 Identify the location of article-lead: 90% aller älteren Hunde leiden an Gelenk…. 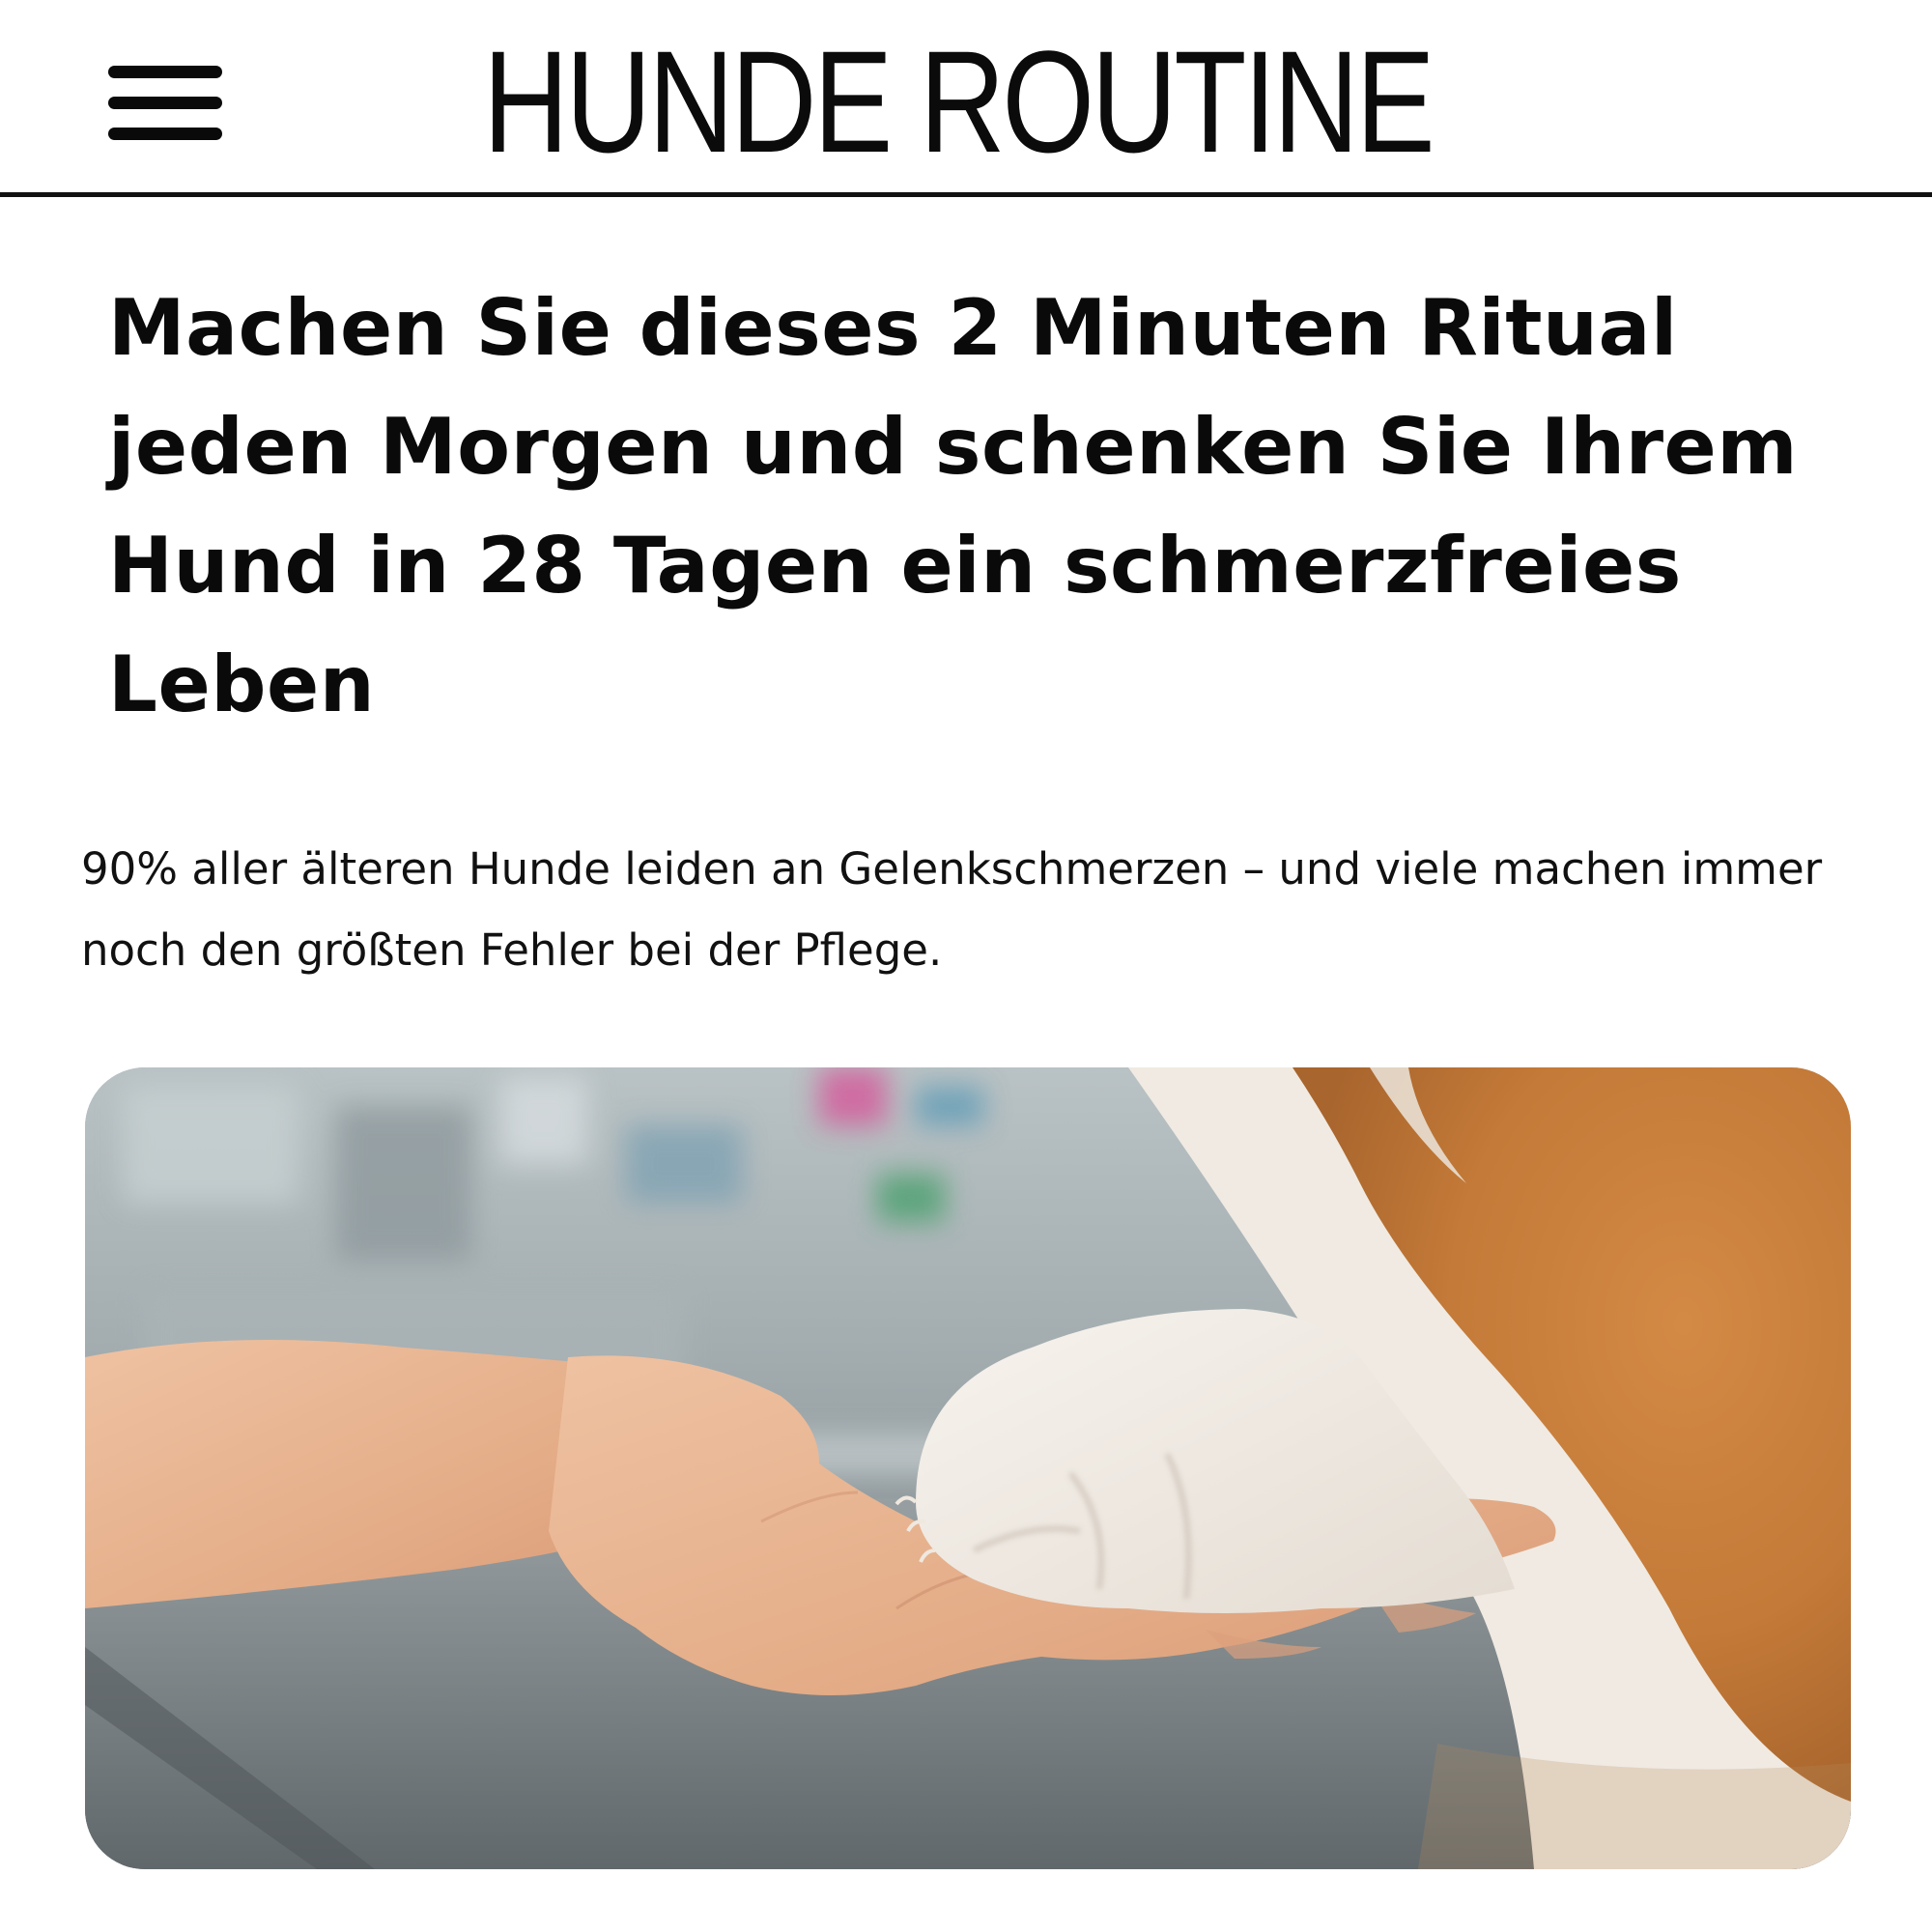
(952, 909).